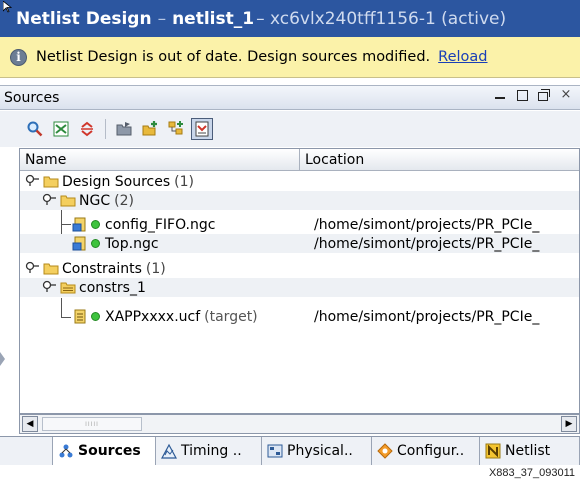 This screenshot has height=485, width=580. Describe the element at coordinates (231, 316) in the screenshot. I see `target-tag: (target)` at that location.